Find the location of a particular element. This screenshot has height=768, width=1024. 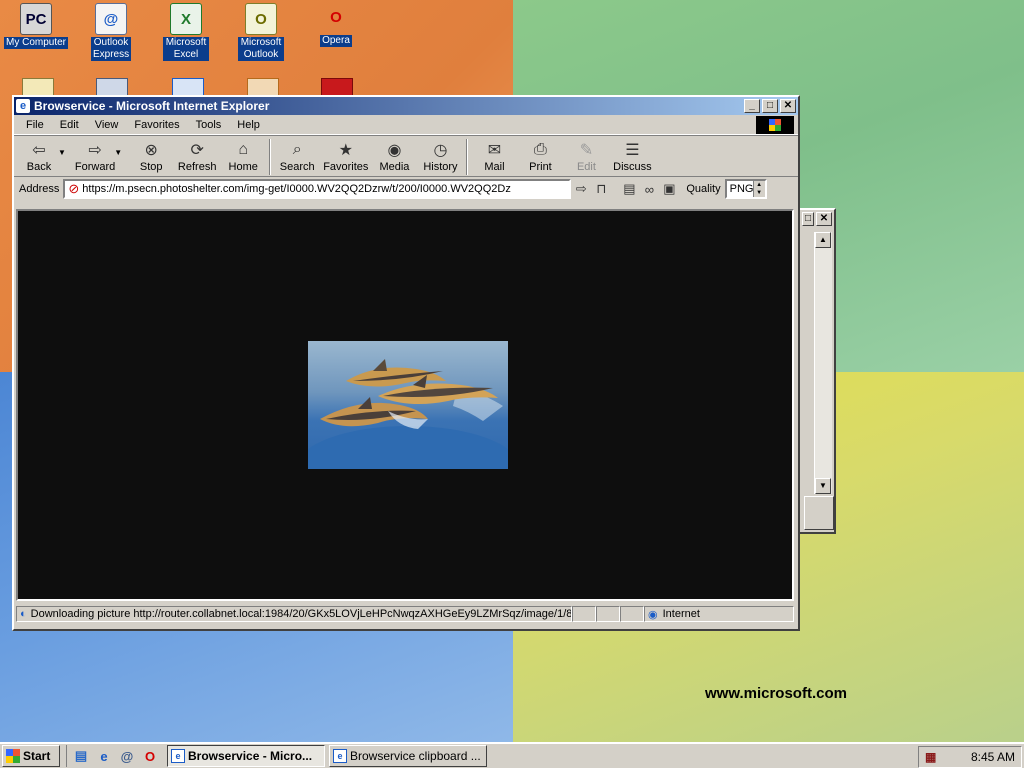

menu-view: View is located at coordinates (107, 125).